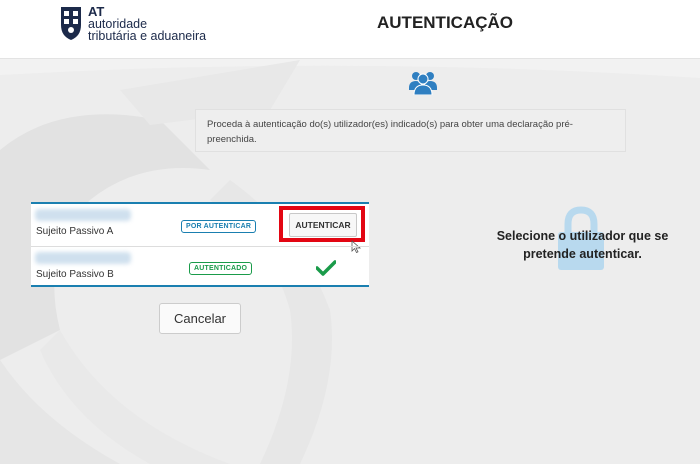  I want to click on cancel-button: Cancelar, so click(200, 318).